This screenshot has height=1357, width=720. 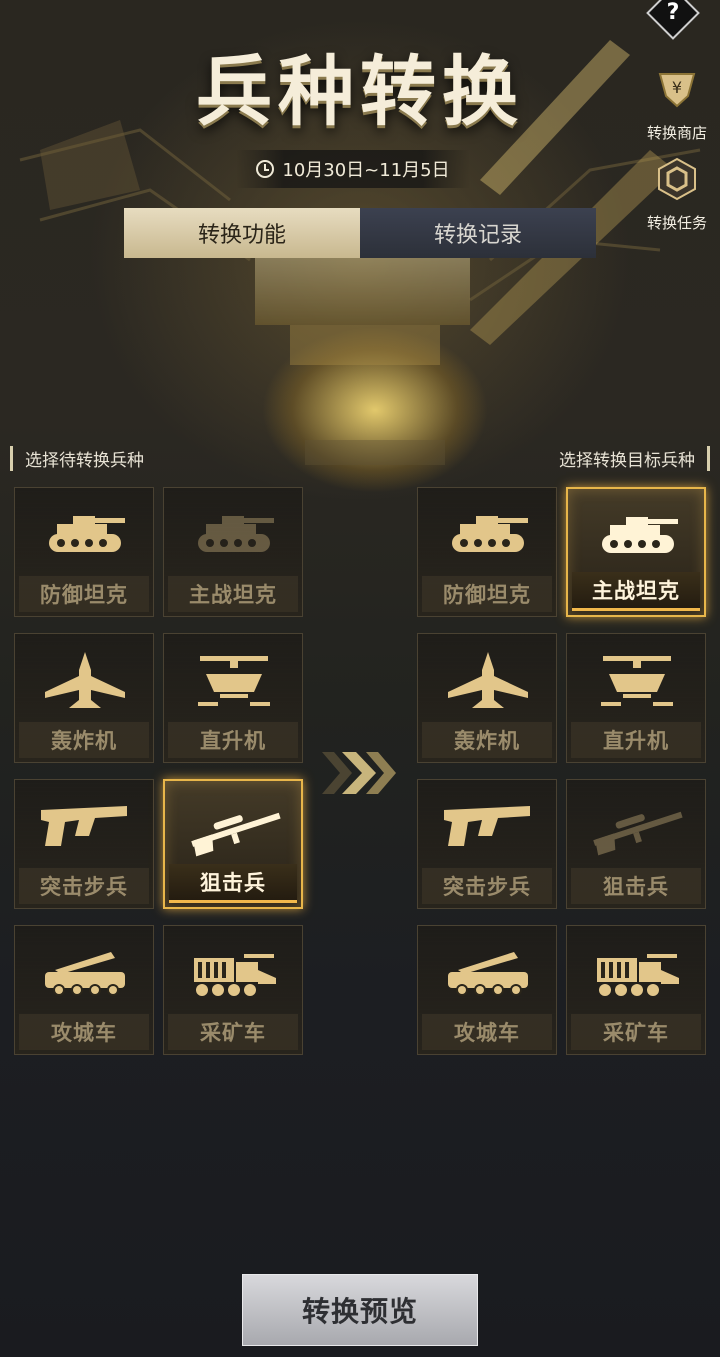 I want to click on tab-convert-function: 转换功能, so click(x=242, y=233).